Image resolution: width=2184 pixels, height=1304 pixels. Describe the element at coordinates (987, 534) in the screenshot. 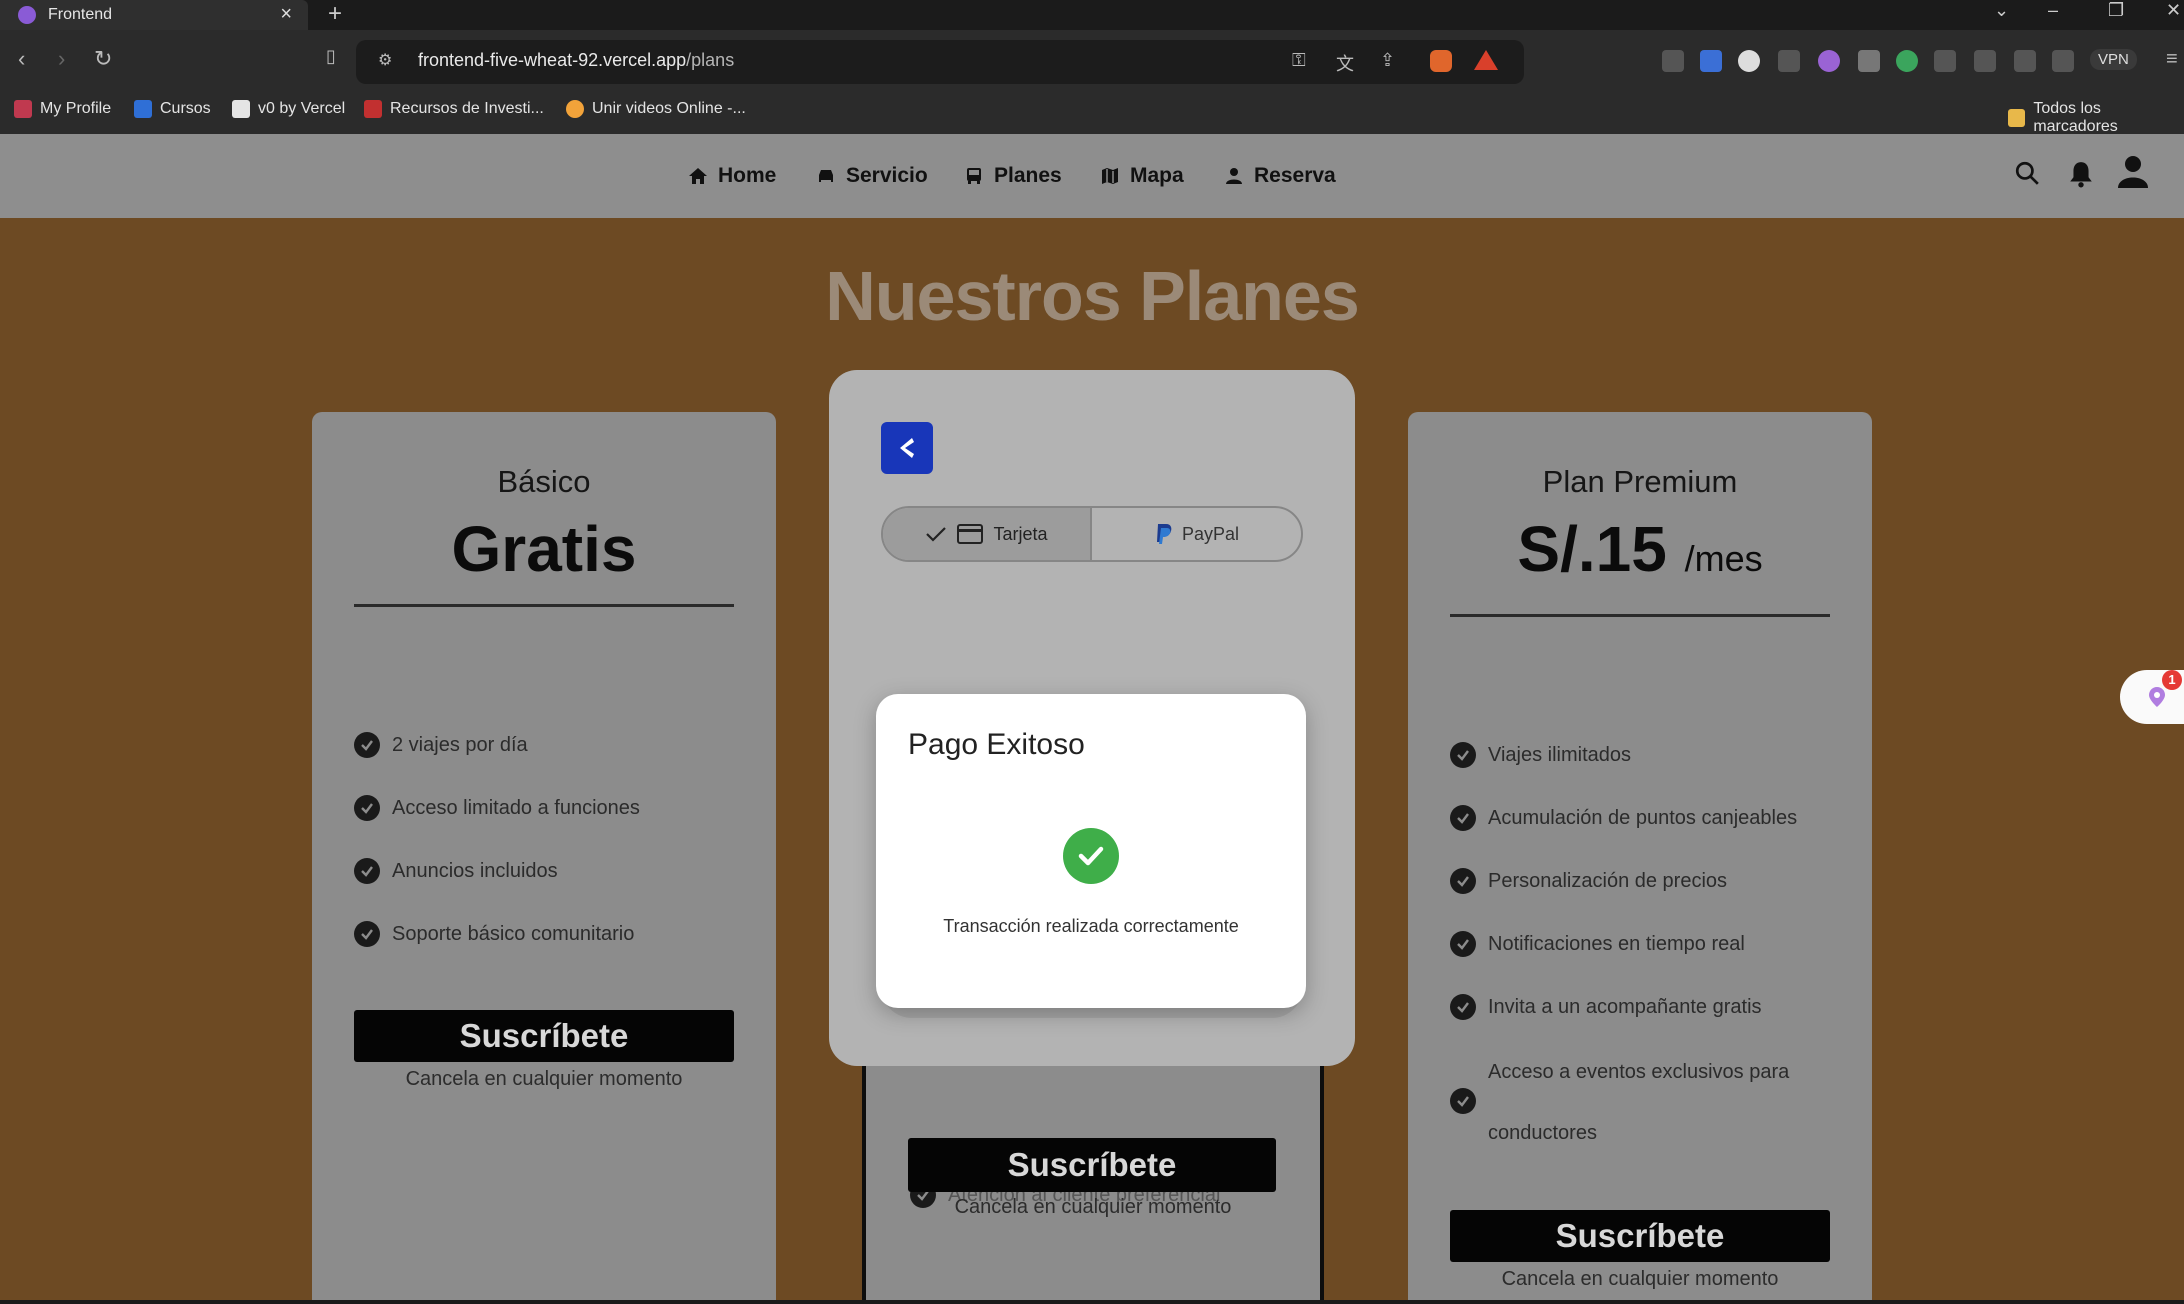

I see `tab-tarjeta: Tarjeta` at that location.